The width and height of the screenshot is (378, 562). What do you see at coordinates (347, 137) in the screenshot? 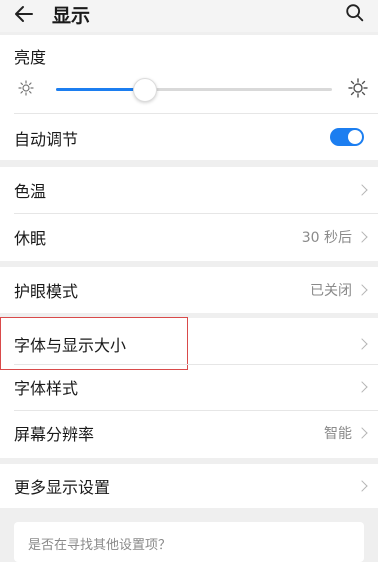
I see `auto-brightness-toggle` at bounding box center [347, 137].